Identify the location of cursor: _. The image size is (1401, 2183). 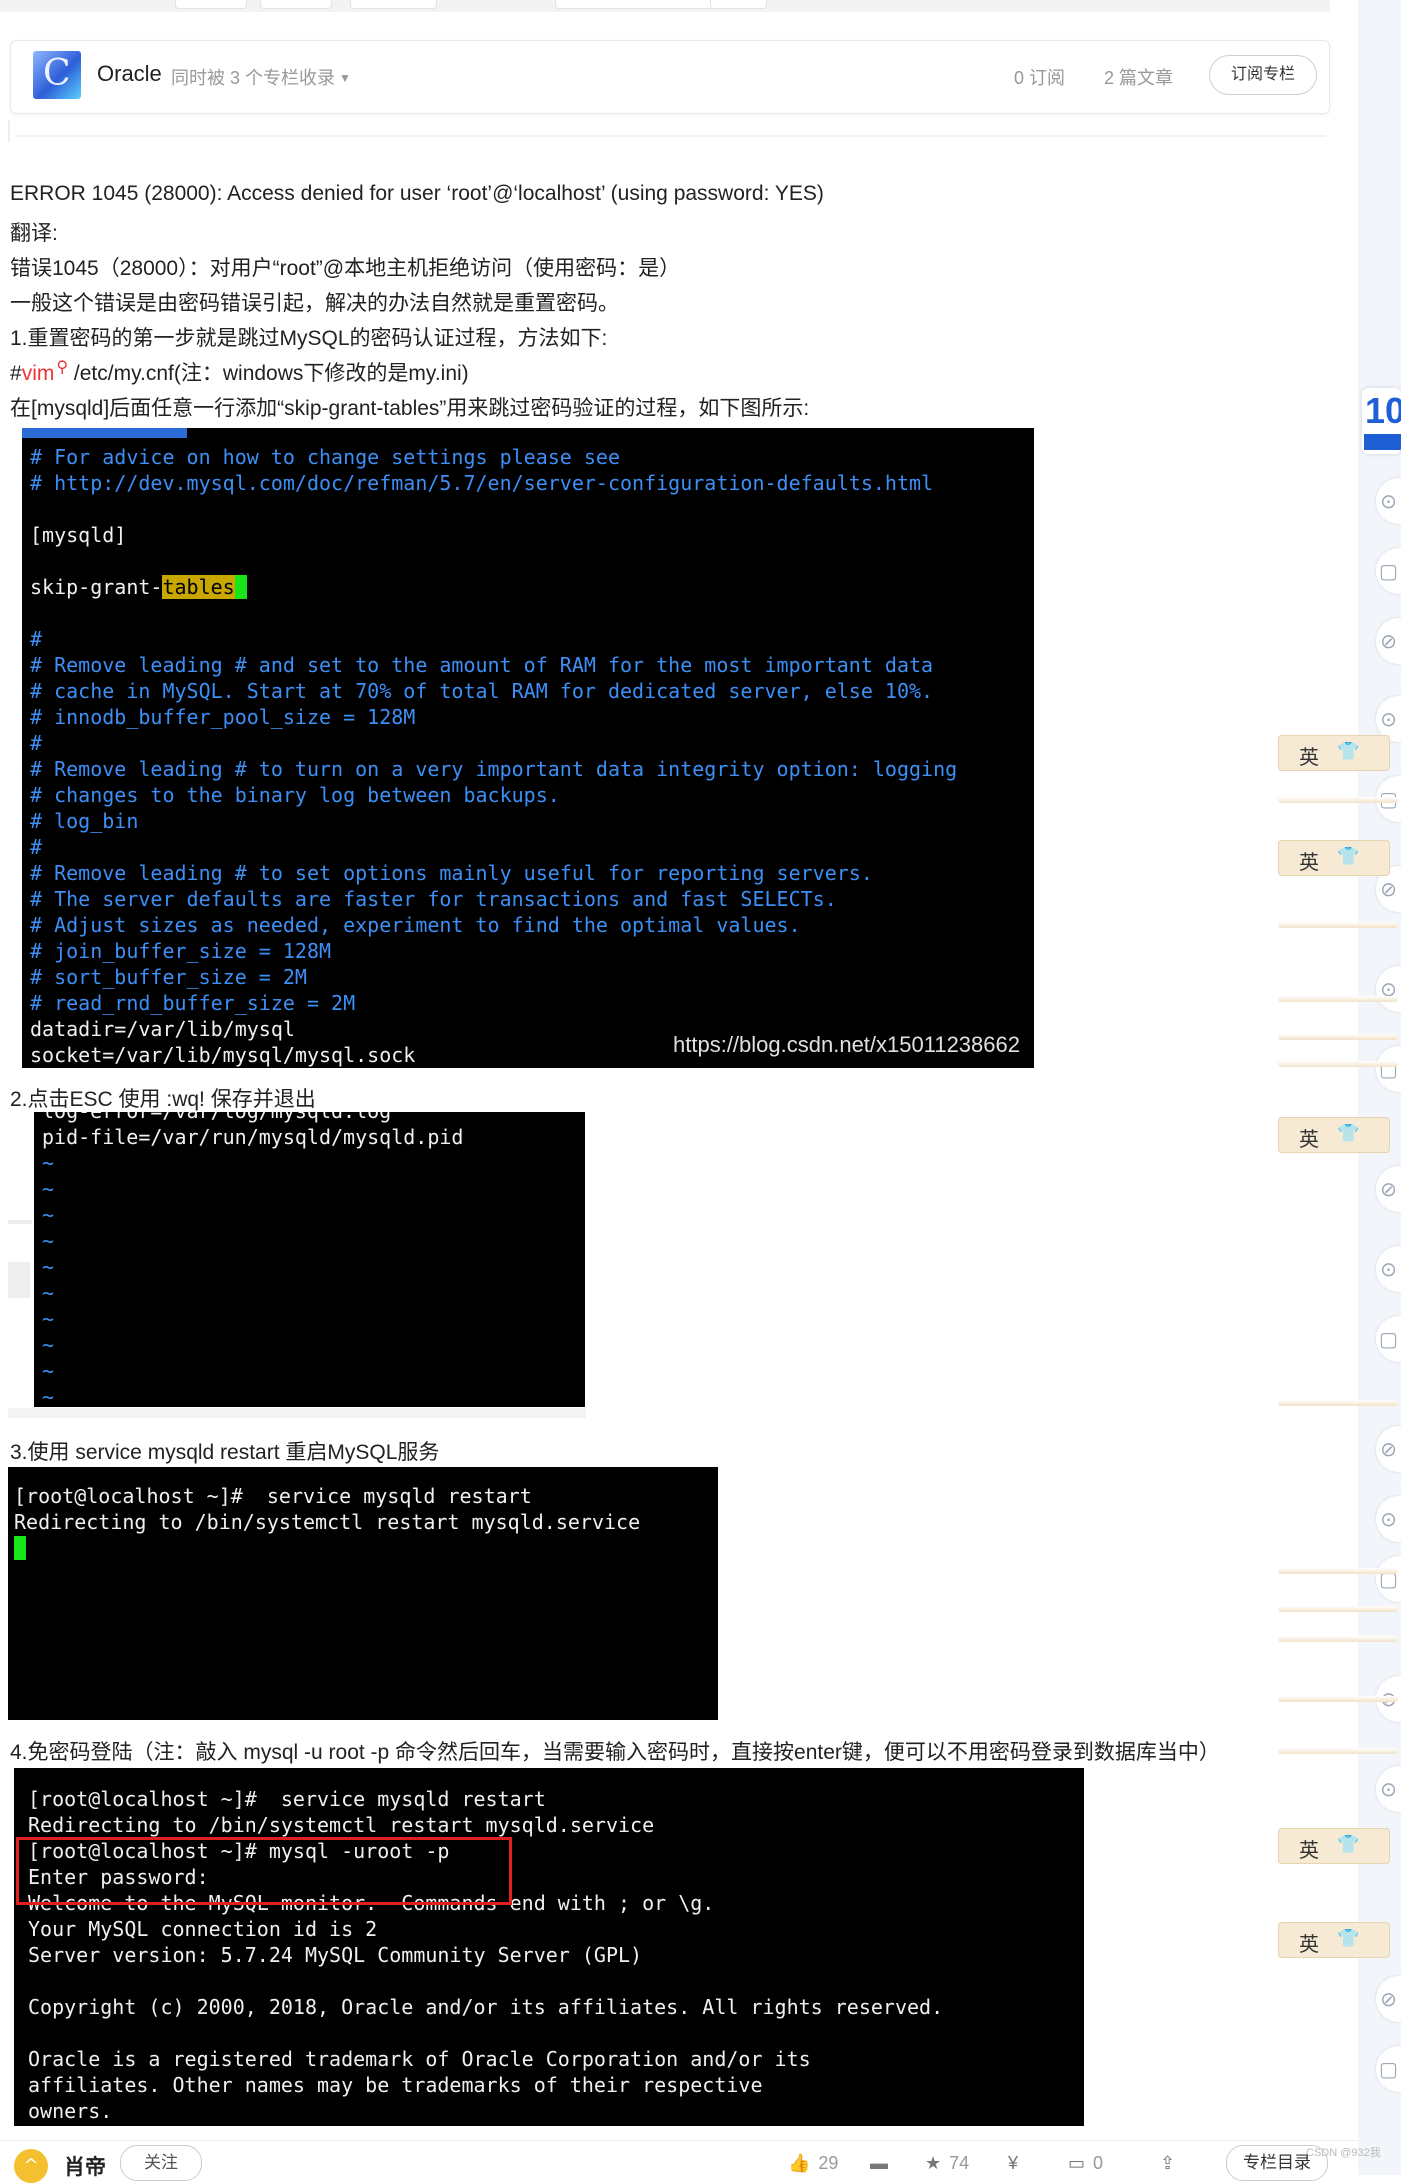
(240, 587).